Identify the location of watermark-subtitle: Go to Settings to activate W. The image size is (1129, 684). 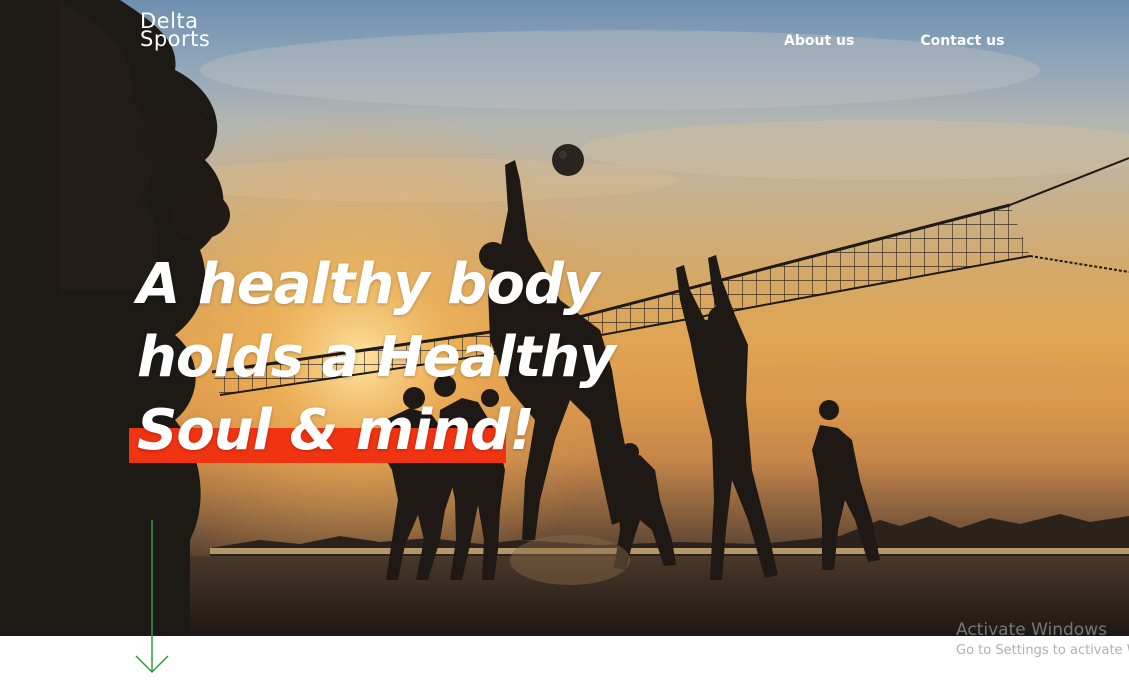
(1042, 650).